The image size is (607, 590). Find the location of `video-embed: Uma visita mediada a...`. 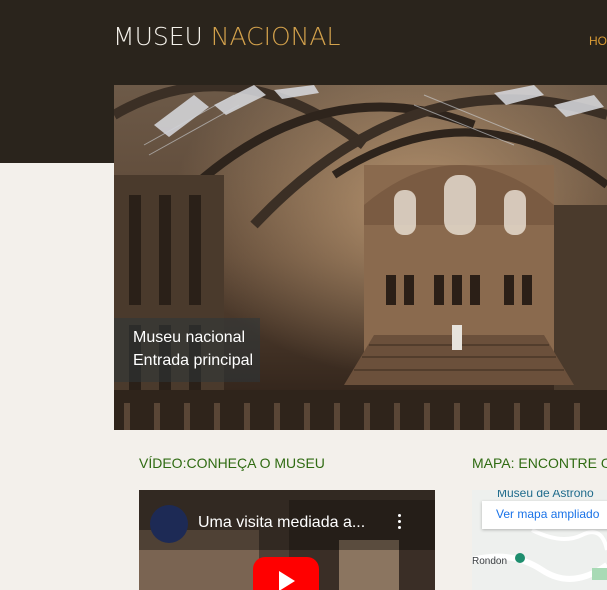

video-embed: Uma visita mediada a... is located at coordinates (287, 540).